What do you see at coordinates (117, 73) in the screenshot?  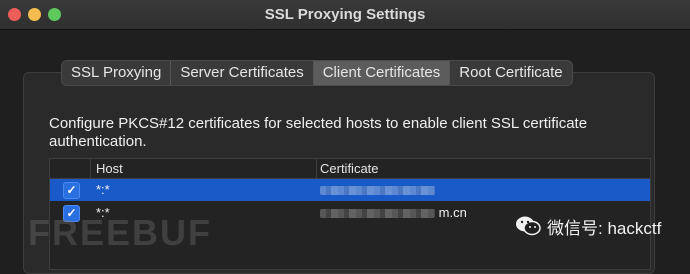 I see `tab-ssl-proxying: SSL Proxying` at bounding box center [117, 73].